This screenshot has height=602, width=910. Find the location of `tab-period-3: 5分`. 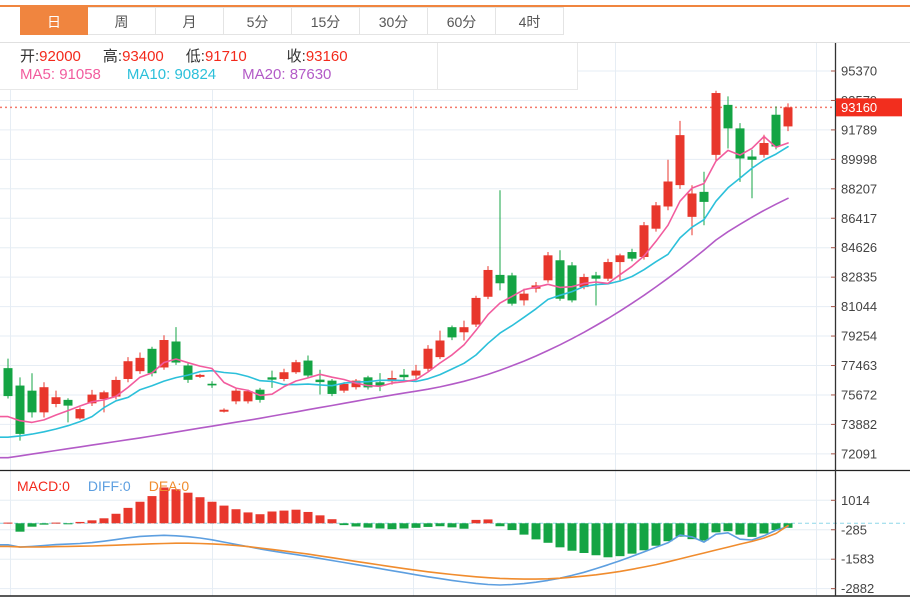

tab-period-3: 5分 is located at coordinates (258, 21).